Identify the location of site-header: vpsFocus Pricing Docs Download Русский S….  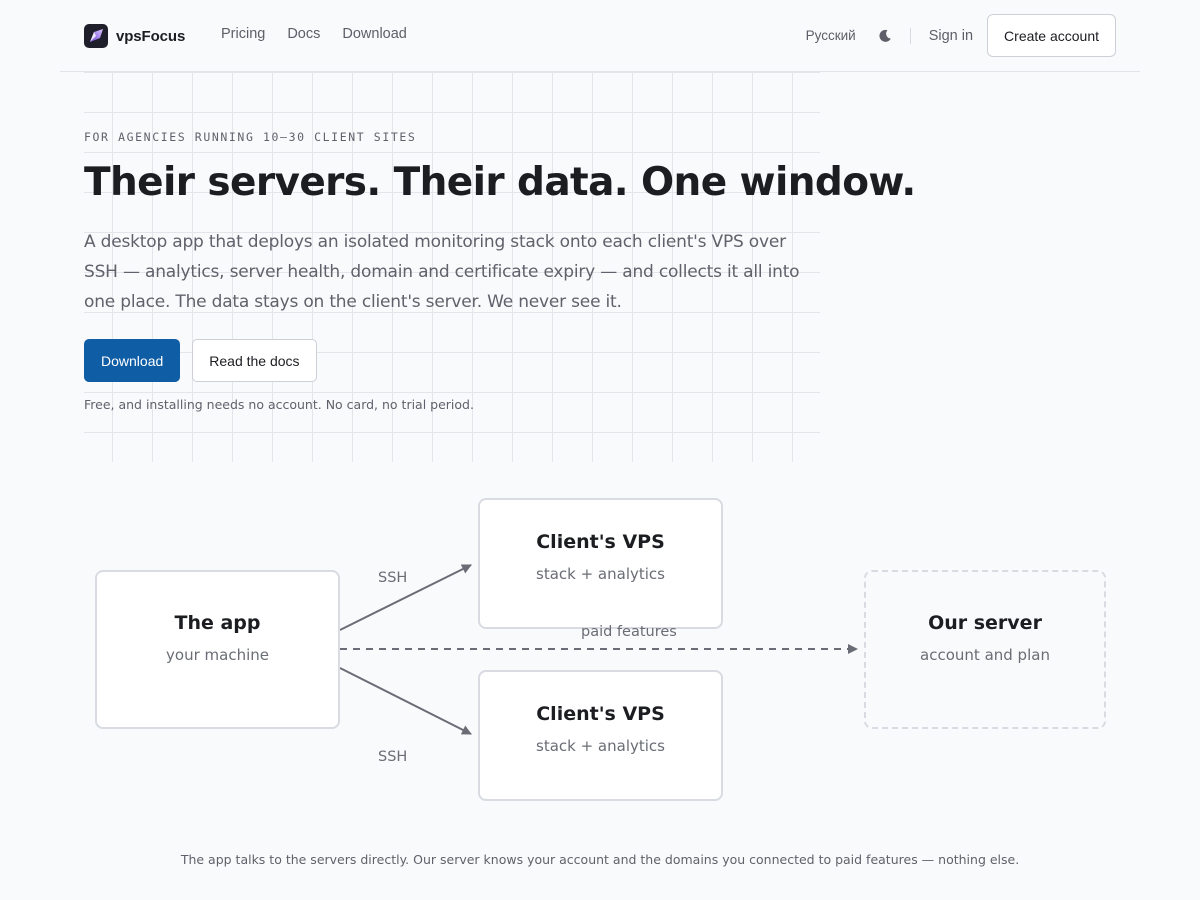
(600, 36).